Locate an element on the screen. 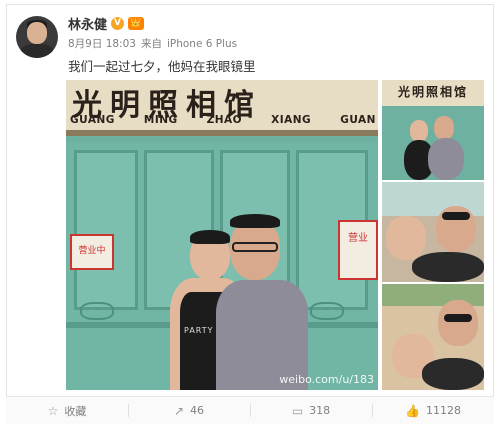 The width and height of the screenshot is (500, 430). avatar-body is located at coordinates (37, 51).